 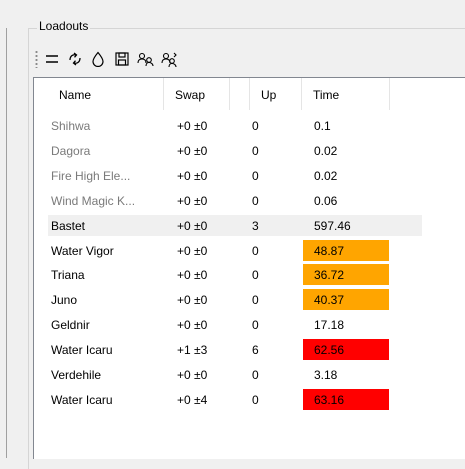 What do you see at coordinates (235, 250) in the screenshot?
I see `table-row: Water Vigor +0 ±0 0 48.87` at bounding box center [235, 250].